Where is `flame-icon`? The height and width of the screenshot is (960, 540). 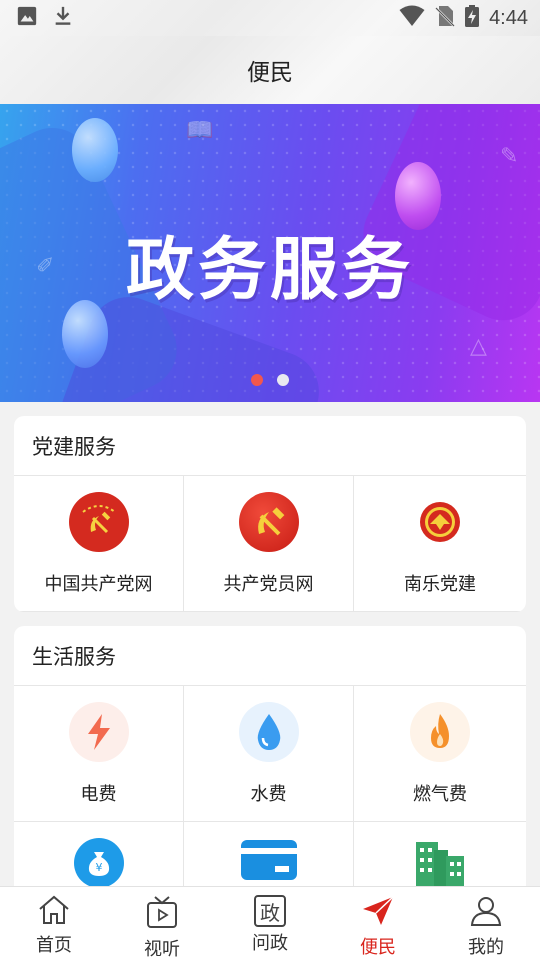
flame-icon is located at coordinates (440, 732).